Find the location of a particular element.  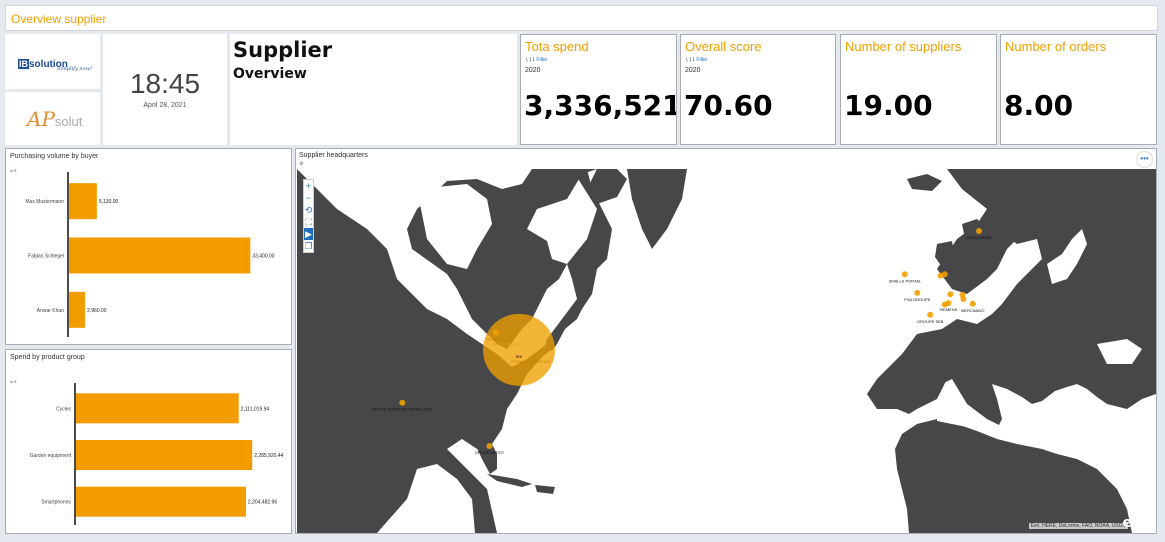

supplier-point: MERCANDO is located at coordinates (972, 306).